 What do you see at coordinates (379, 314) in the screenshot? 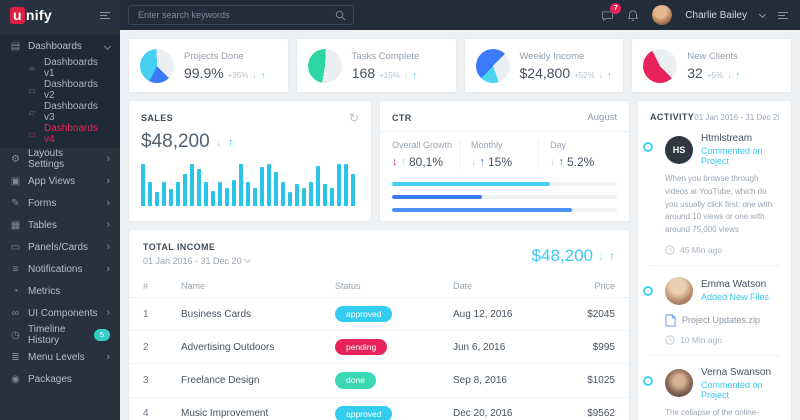
I see `table-row: 1 Business Cards approved Aug 12, 2016 $2045` at bounding box center [379, 314].